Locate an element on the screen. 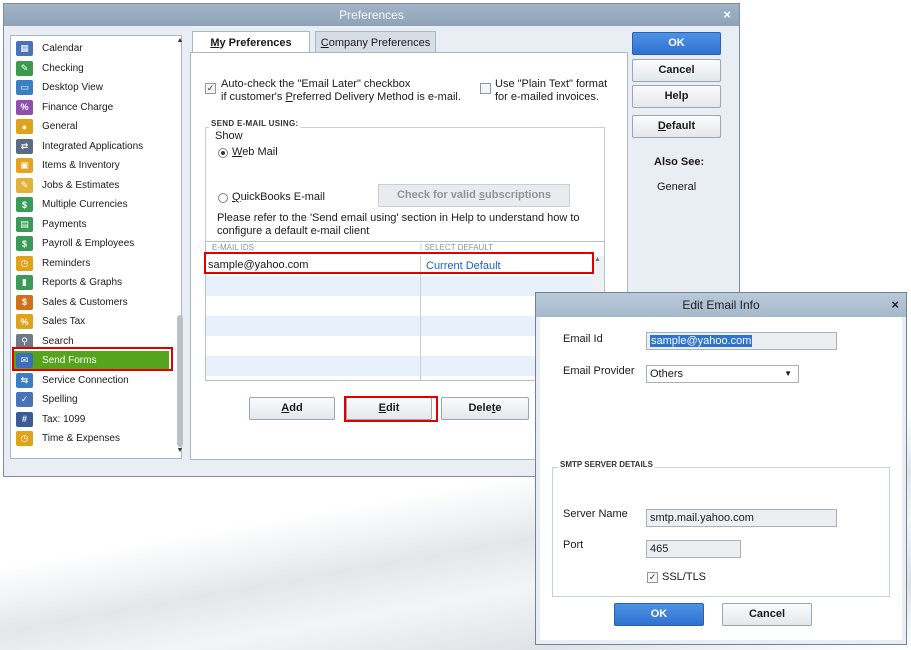 This screenshot has height=650, width=911. sidebar-item-label: Desktop View is located at coordinates (72, 87).